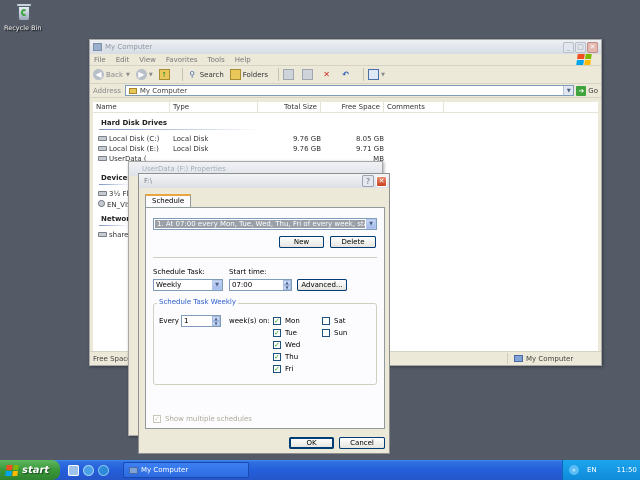 This screenshot has height=480, width=640. I want to click on folders-icon, so click(235, 74).